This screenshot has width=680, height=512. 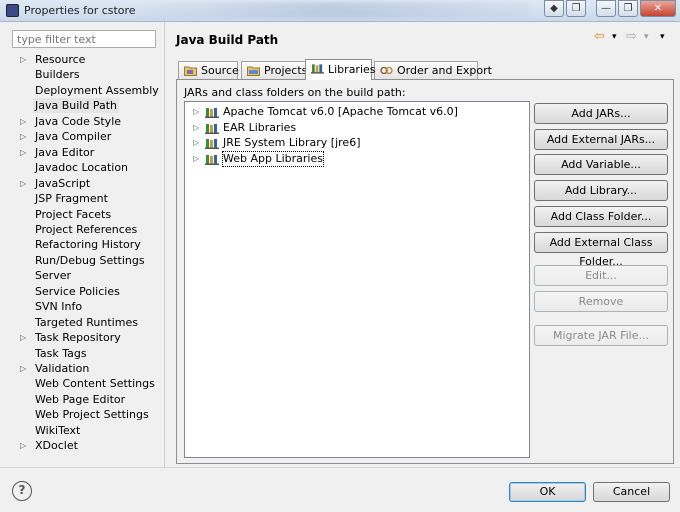 I want to click on title-bar: Properties for cstore ◆ ❐ — ❐ ✕, so click(x=340, y=11).